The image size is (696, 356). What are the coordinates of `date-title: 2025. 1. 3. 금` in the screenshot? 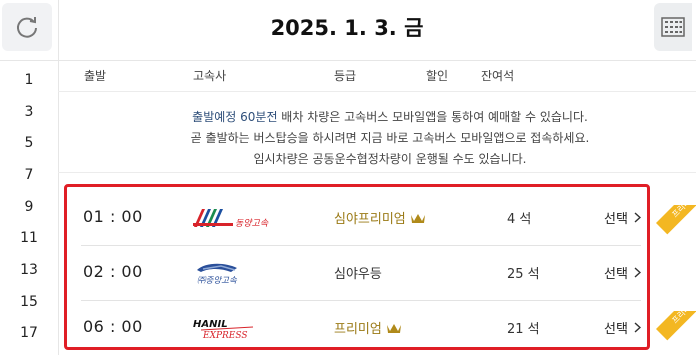 It's located at (347, 28).